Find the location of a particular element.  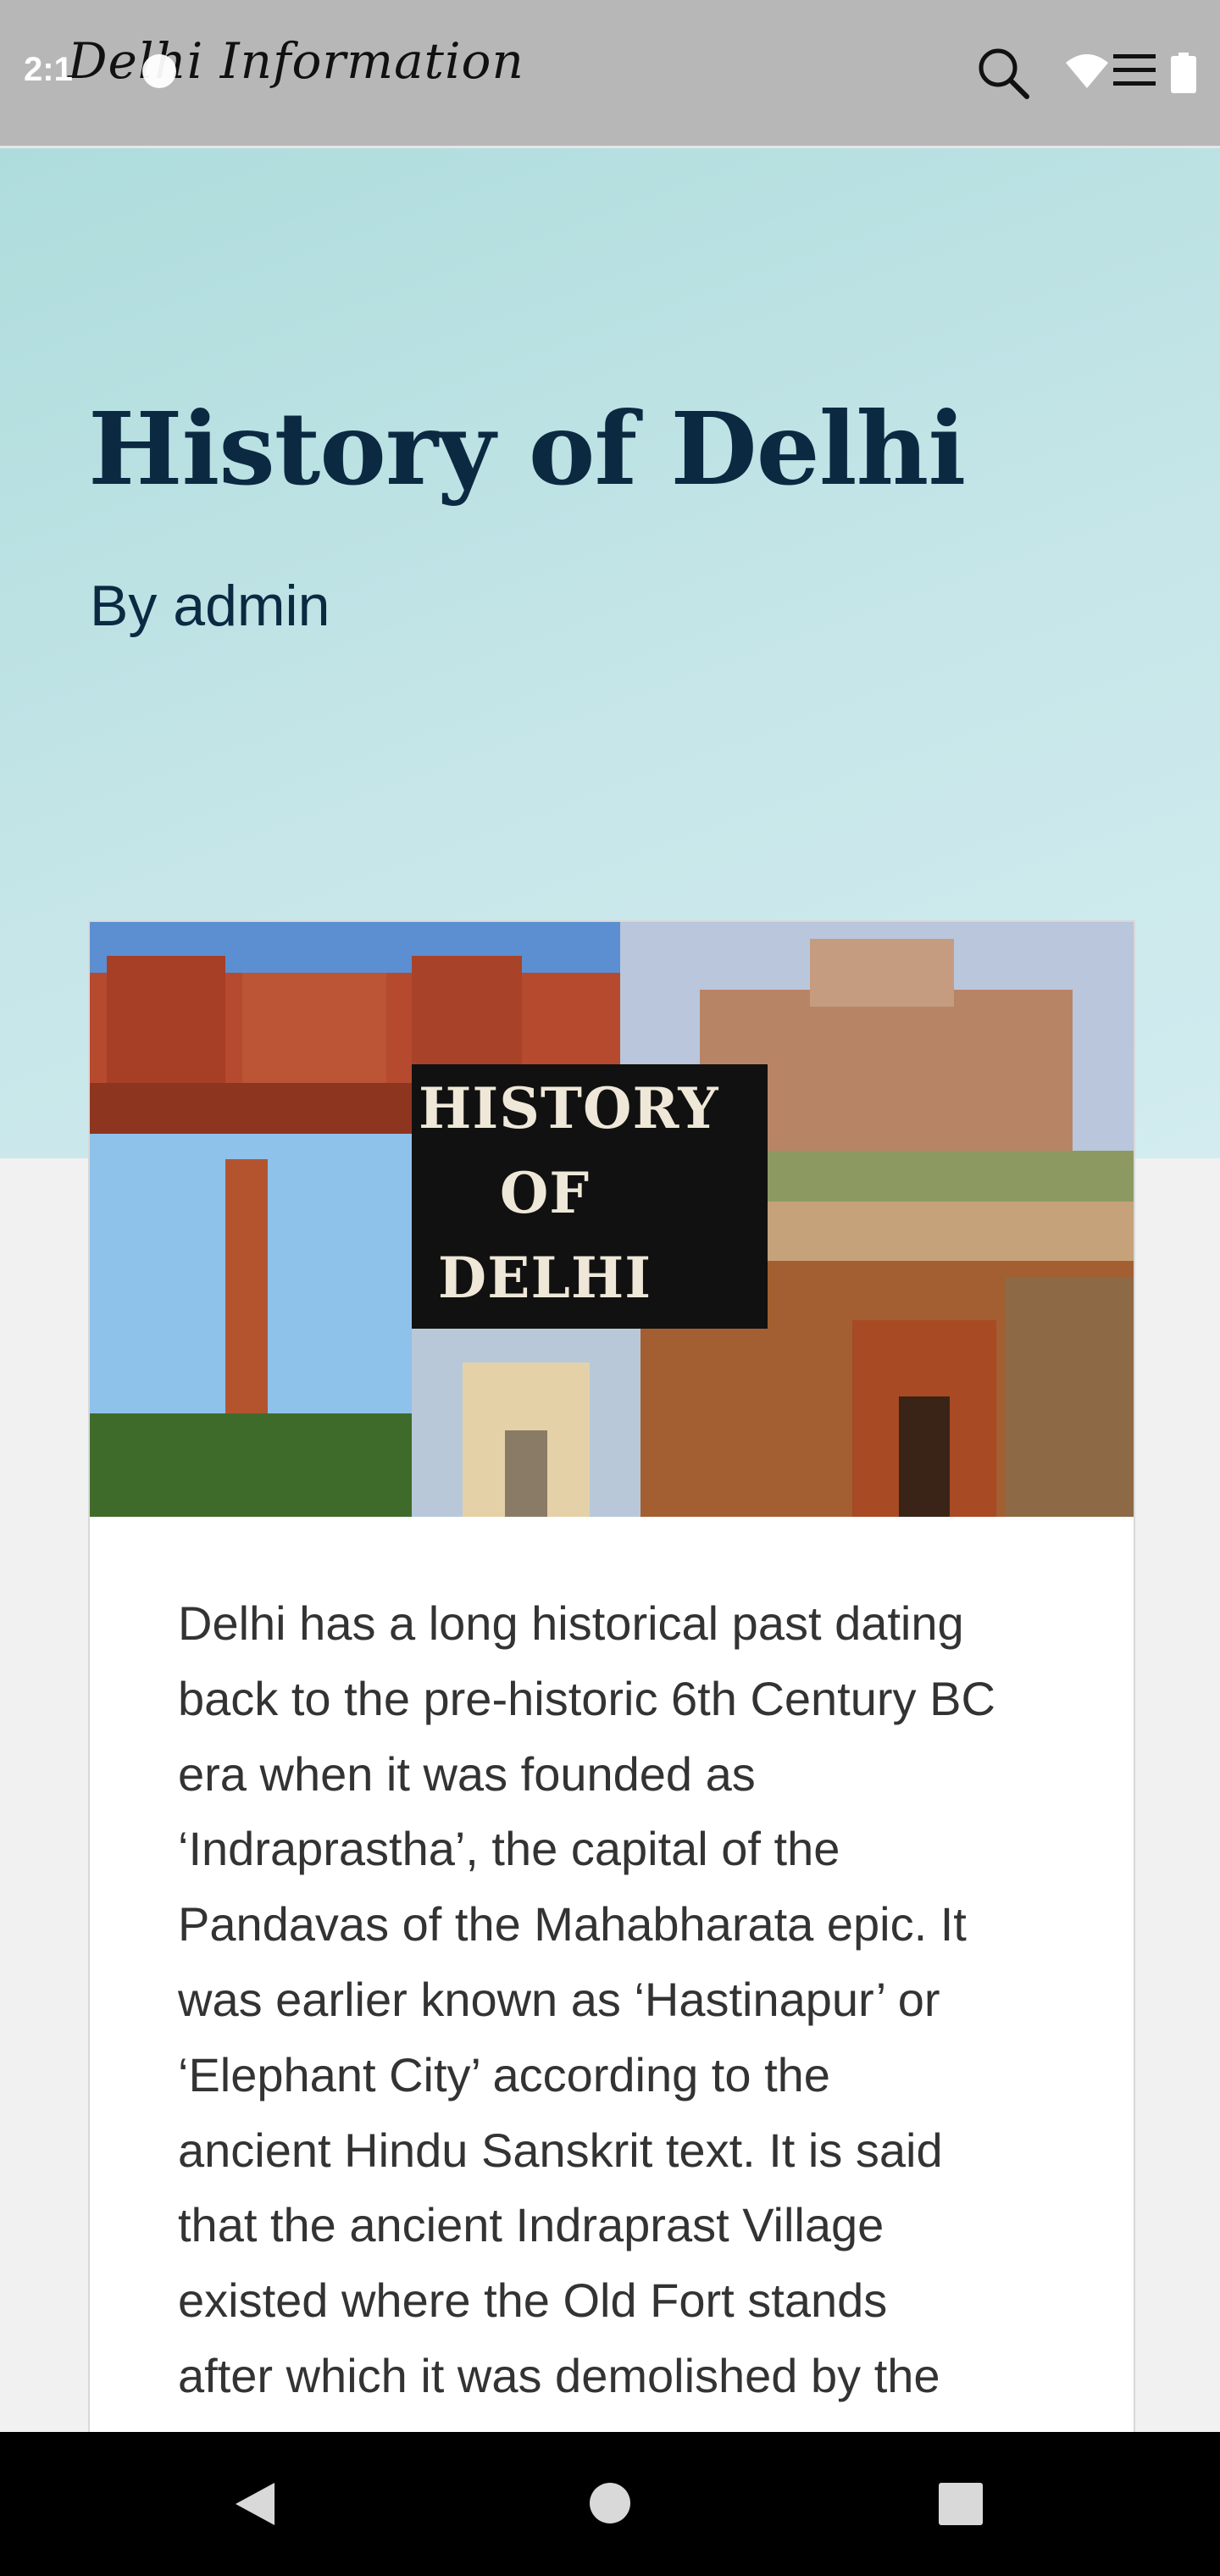

home-icon is located at coordinates (610, 2503).